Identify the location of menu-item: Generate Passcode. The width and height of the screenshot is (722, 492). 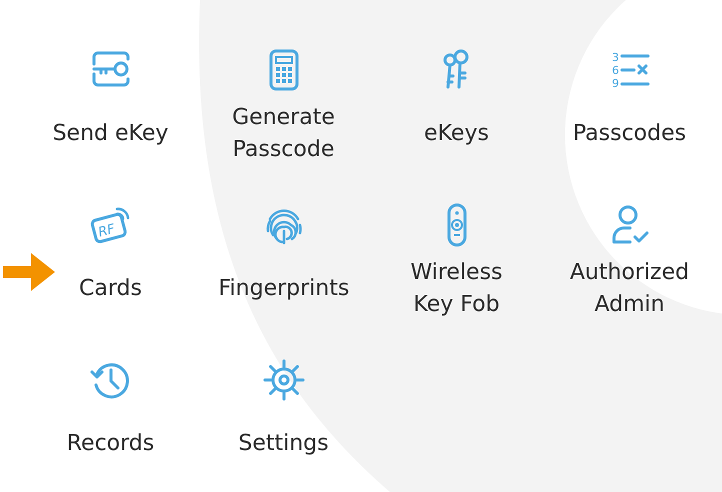
(283, 125).